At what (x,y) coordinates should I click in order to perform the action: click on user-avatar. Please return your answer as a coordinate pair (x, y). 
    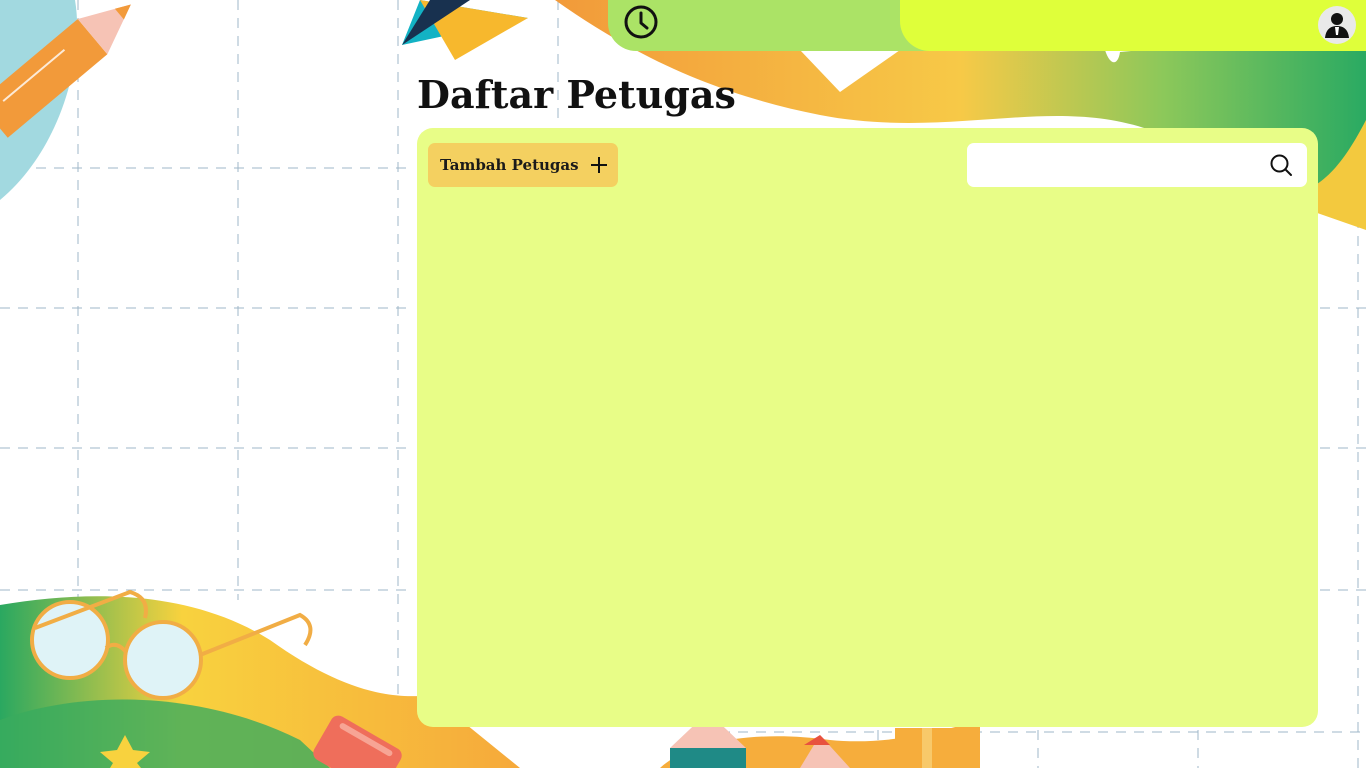
    Looking at the image, I should click on (1337, 25).